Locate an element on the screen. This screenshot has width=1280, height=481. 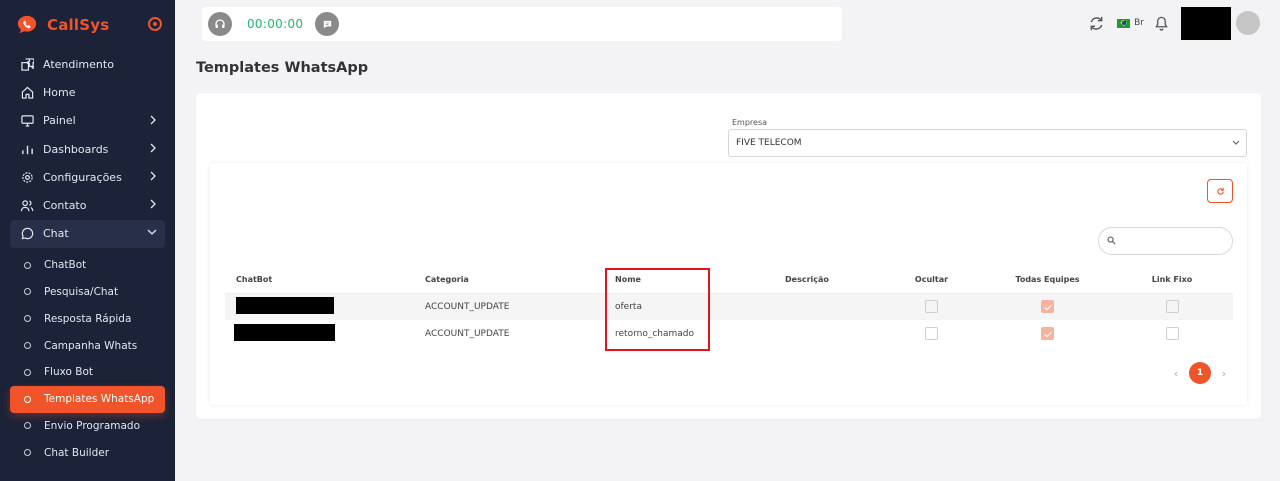
submenu-item-label: ChatBot is located at coordinates (65, 265).